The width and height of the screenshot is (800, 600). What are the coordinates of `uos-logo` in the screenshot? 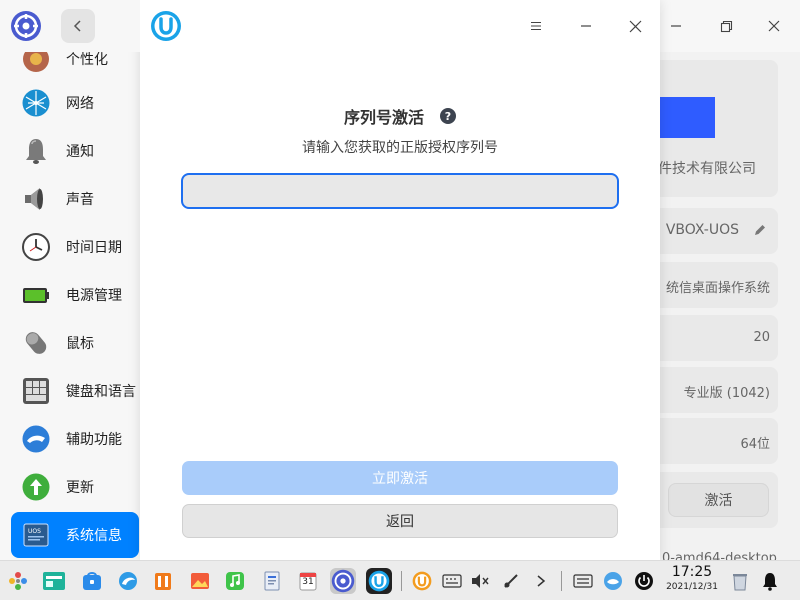 It's located at (687, 117).